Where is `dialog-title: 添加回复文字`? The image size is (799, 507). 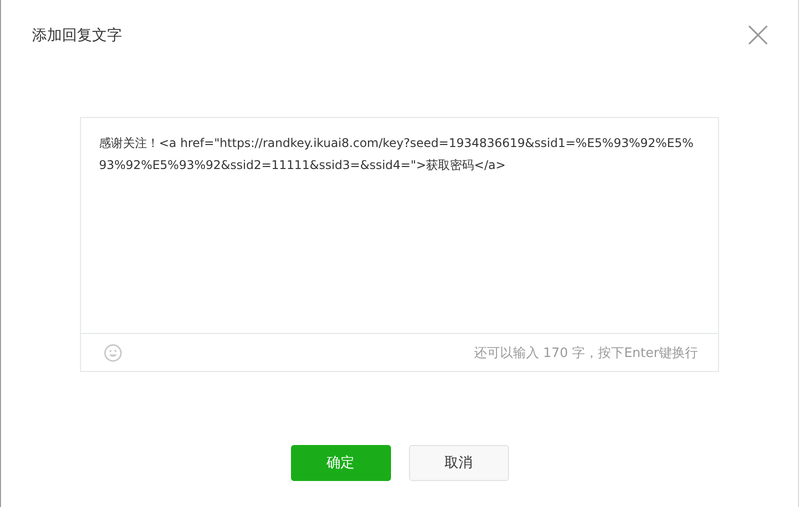
dialog-title: 添加回复文字 is located at coordinates (77, 35).